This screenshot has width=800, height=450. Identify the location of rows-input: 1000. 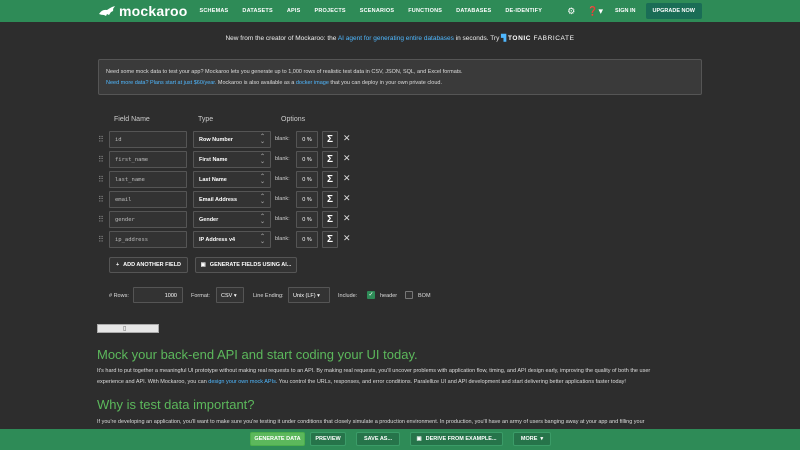
(158, 295).